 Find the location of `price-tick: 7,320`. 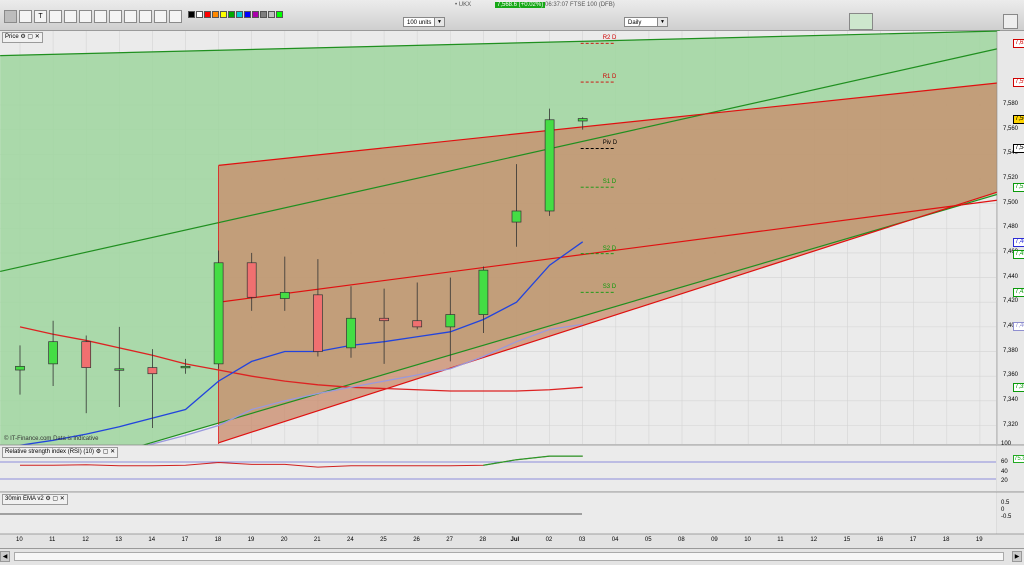

price-tick: 7,320 is located at coordinates (1011, 424).